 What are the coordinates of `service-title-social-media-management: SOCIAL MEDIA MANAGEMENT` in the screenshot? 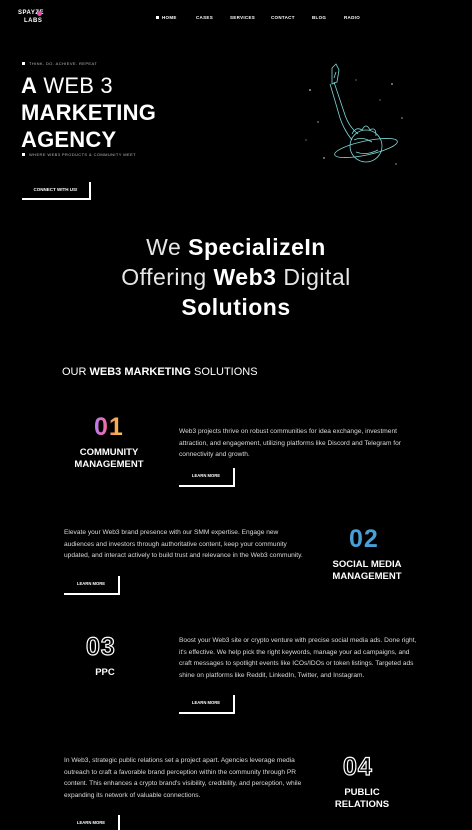 It's located at (367, 571).